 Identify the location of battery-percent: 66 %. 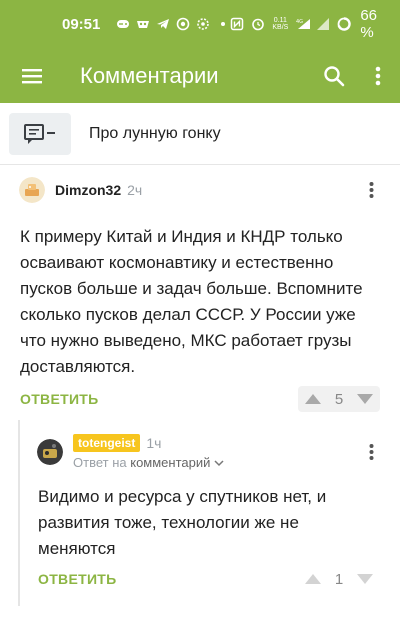
(369, 24).